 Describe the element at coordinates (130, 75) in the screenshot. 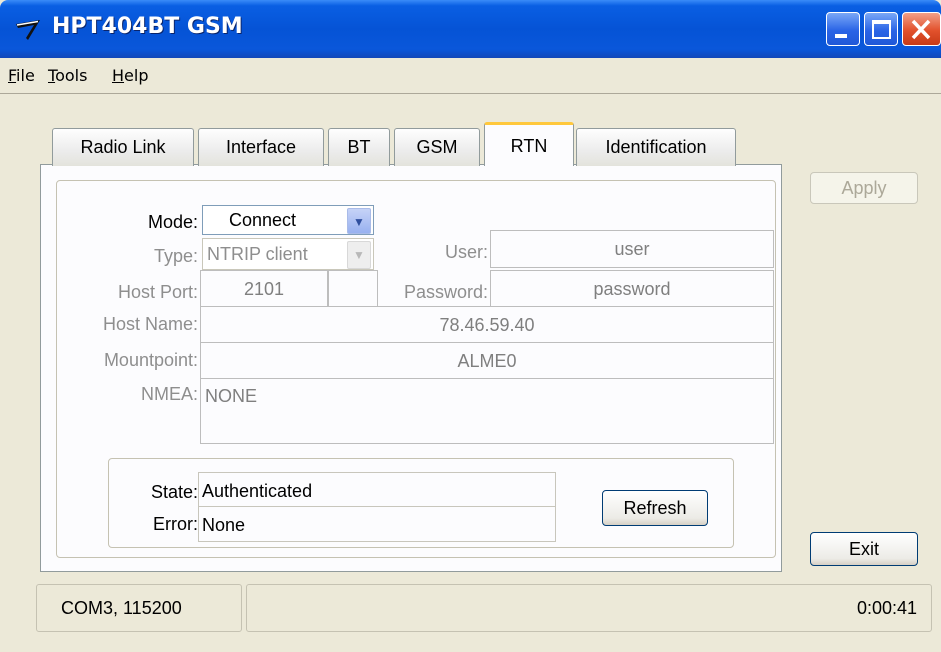

I see `menu-help: Help` at that location.